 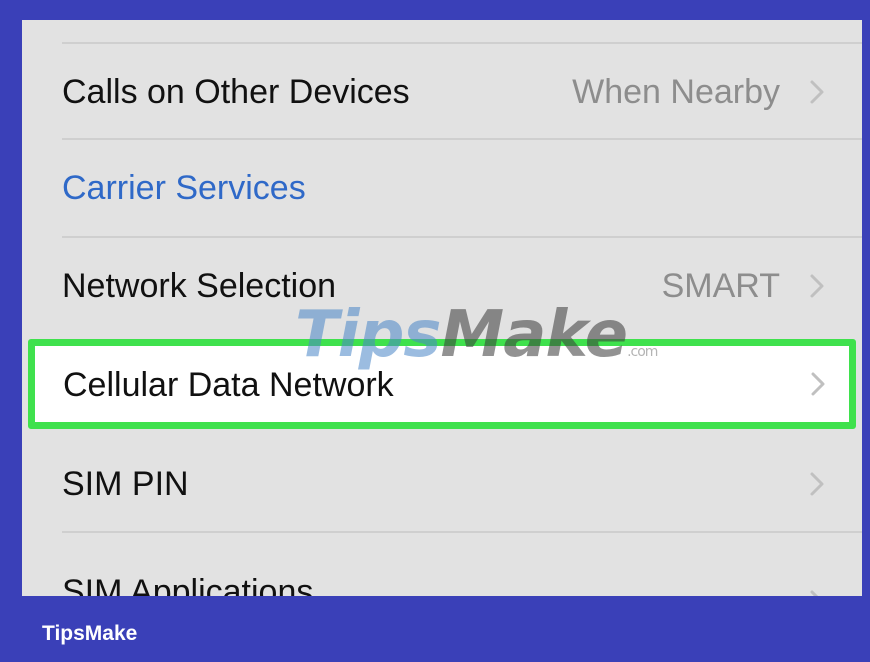 What do you see at coordinates (476, 335) in the screenshot?
I see `watermark-logo: TipsMake.com` at bounding box center [476, 335].